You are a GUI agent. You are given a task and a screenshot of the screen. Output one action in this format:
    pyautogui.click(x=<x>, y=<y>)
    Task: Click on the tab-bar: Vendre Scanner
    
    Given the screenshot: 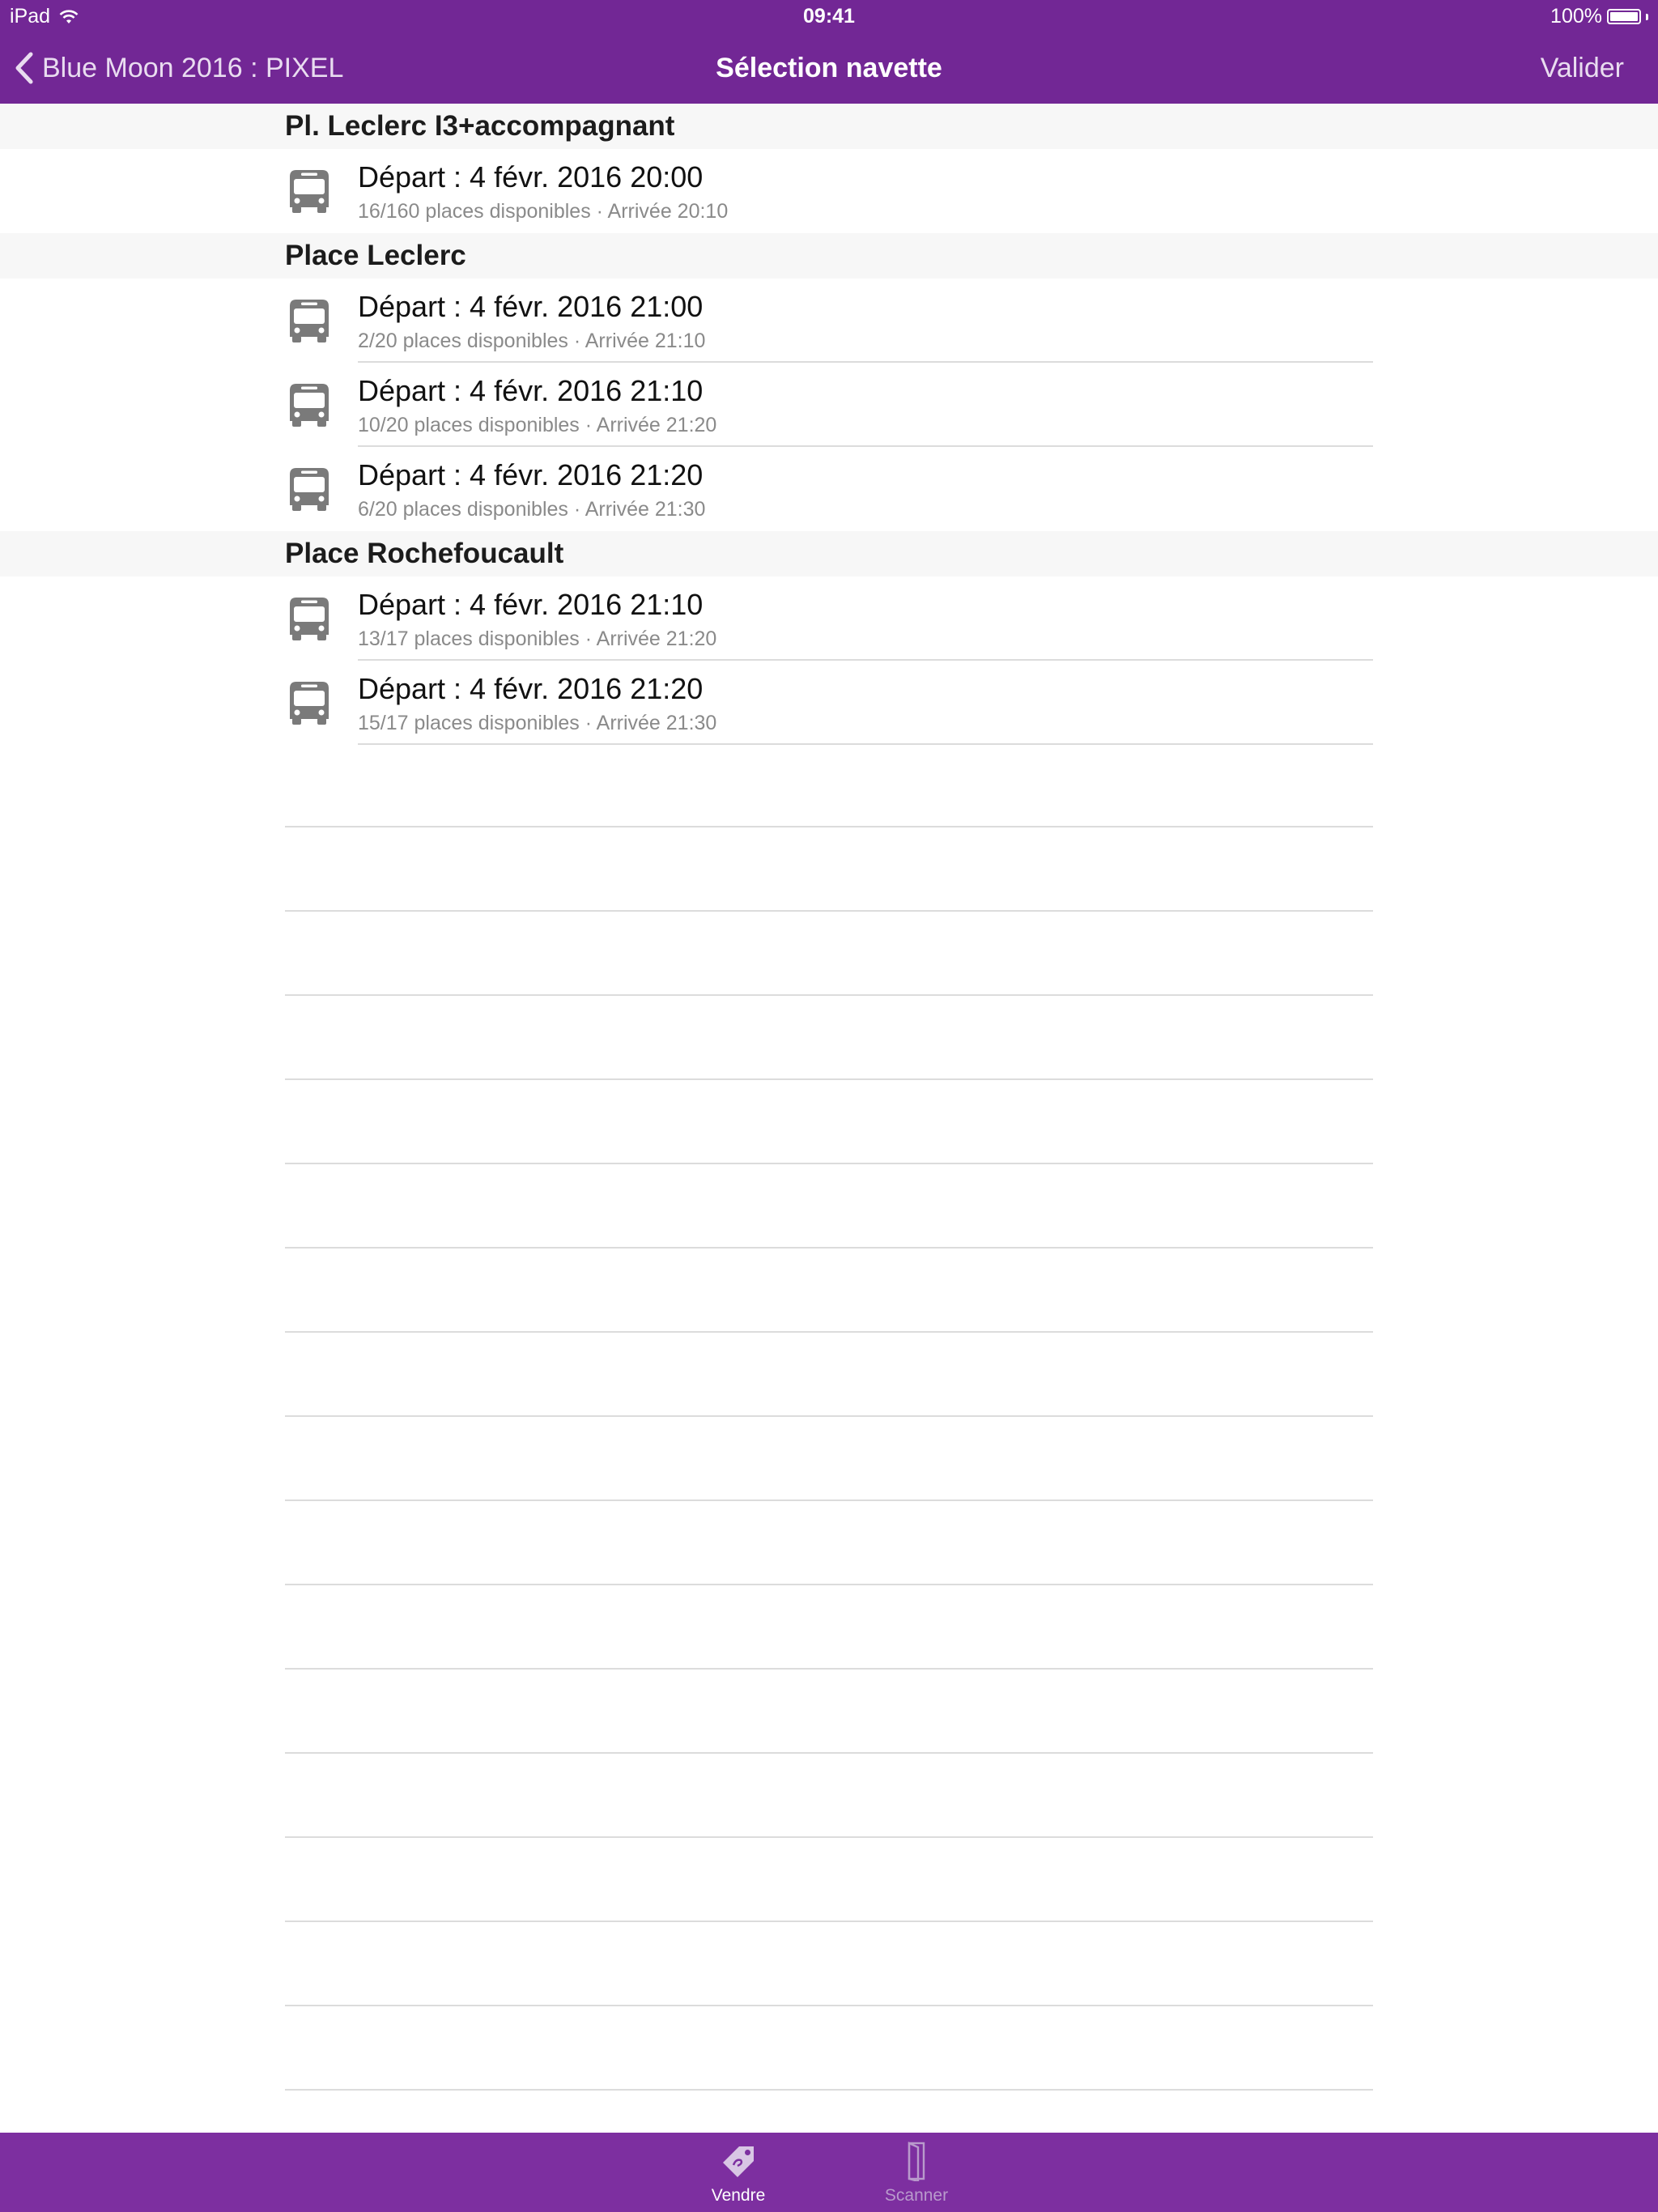 What is the action you would take?
    pyautogui.click(x=829, y=2172)
    